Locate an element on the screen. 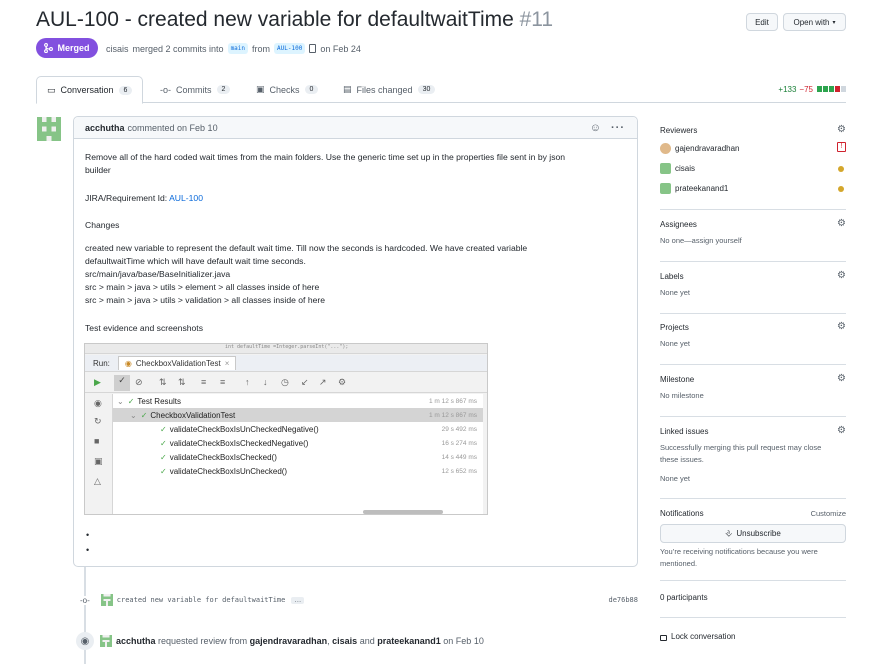  tree-time: 29 s 492 ms is located at coordinates (459, 429).